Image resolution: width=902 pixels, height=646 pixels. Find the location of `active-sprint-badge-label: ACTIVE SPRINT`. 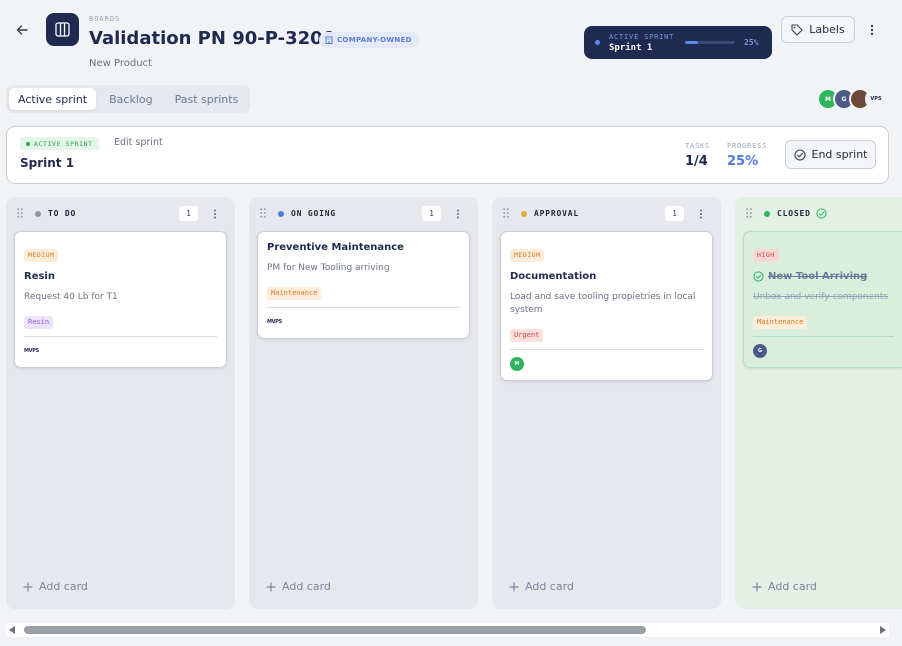

active-sprint-badge-label: ACTIVE SPRINT is located at coordinates (63, 143).